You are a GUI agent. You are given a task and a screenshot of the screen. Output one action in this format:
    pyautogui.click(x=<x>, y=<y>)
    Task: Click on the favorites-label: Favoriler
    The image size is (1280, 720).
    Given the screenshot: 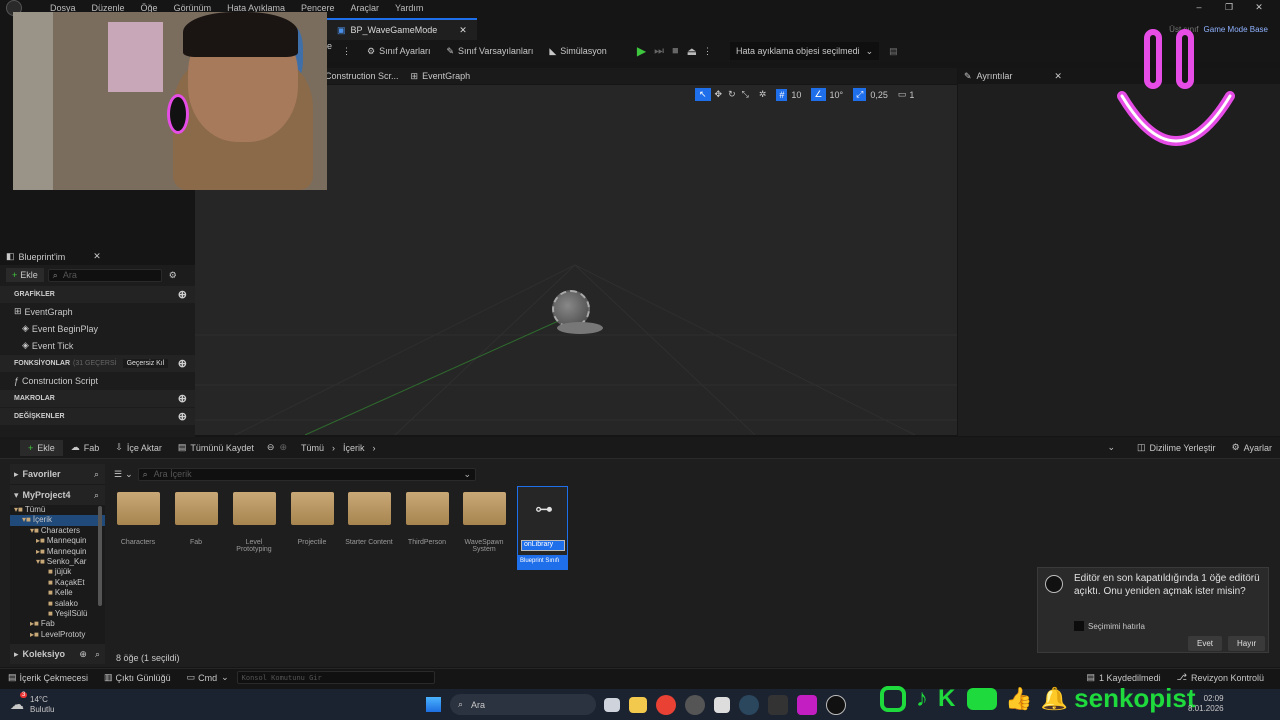 What is the action you would take?
    pyautogui.click(x=42, y=474)
    